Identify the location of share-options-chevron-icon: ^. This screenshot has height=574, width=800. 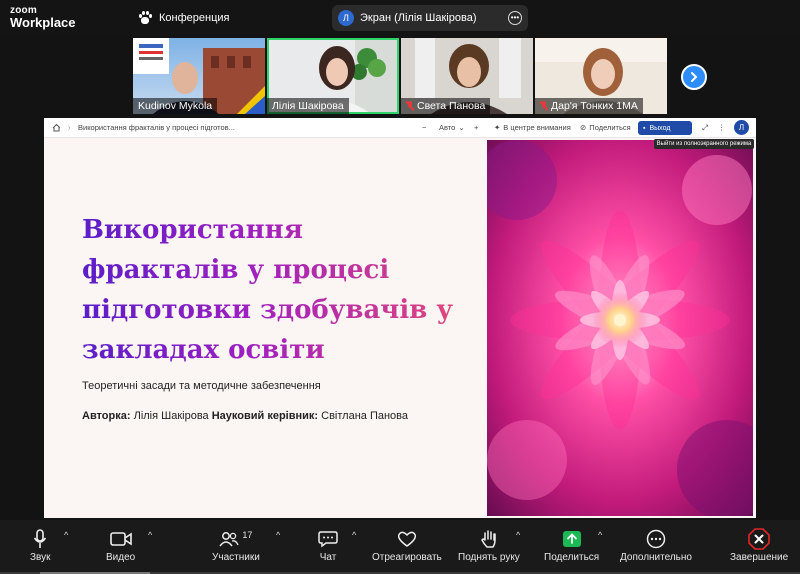
(600, 535).